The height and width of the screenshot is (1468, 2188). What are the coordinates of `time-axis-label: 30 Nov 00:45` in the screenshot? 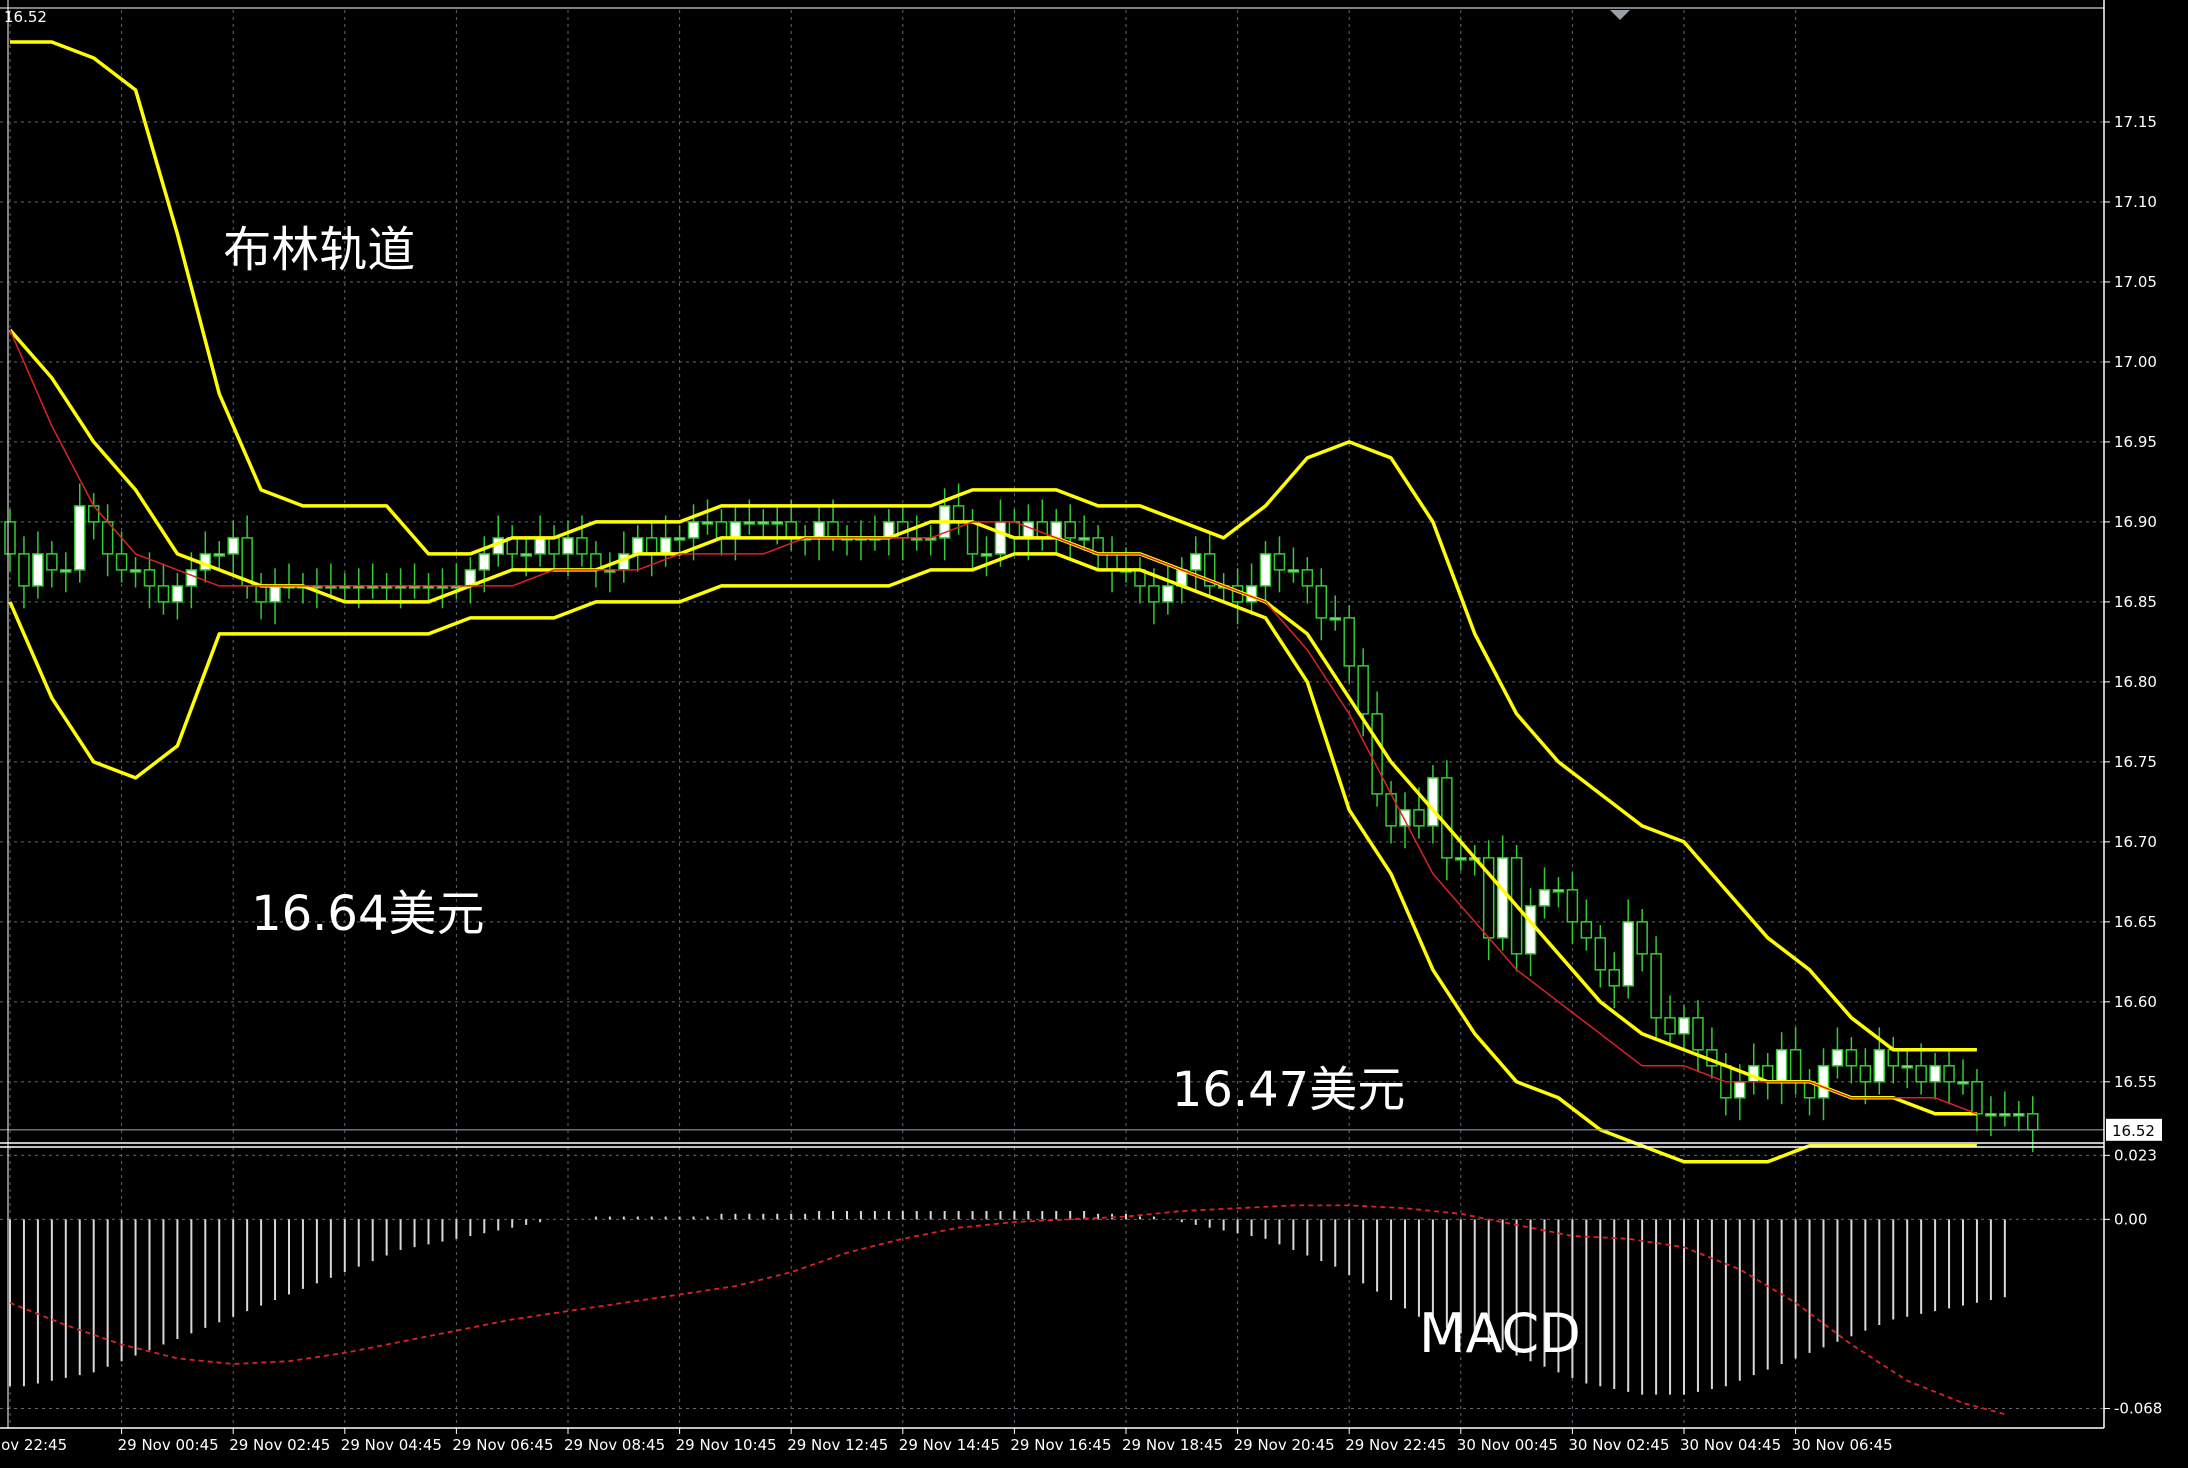 It's located at (1507, 1445).